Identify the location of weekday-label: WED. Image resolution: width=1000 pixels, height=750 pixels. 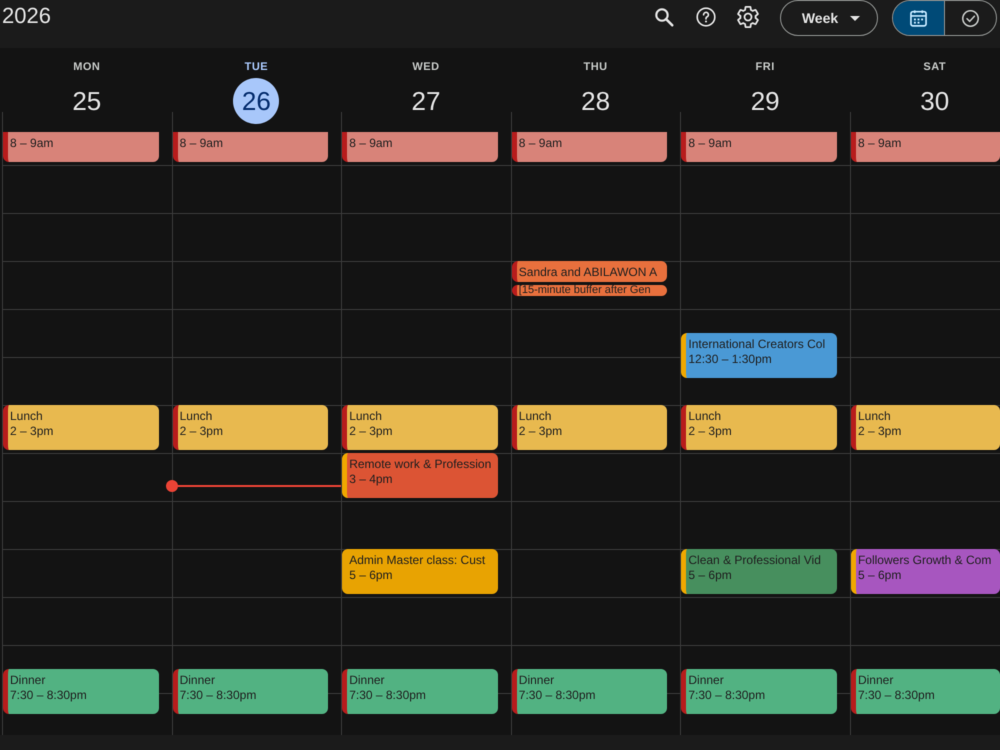
(426, 67).